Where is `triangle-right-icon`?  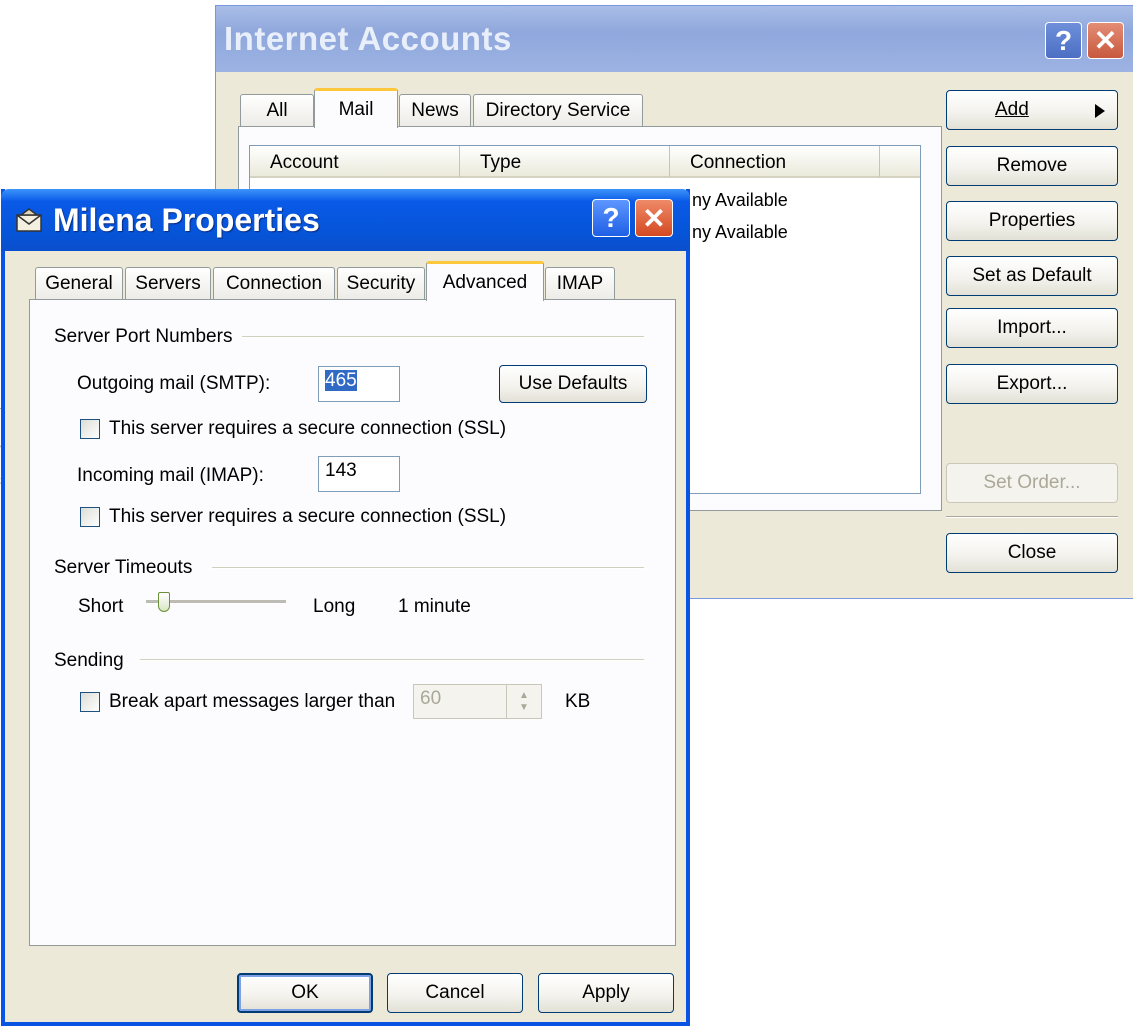 triangle-right-icon is located at coordinates (1100, 111).